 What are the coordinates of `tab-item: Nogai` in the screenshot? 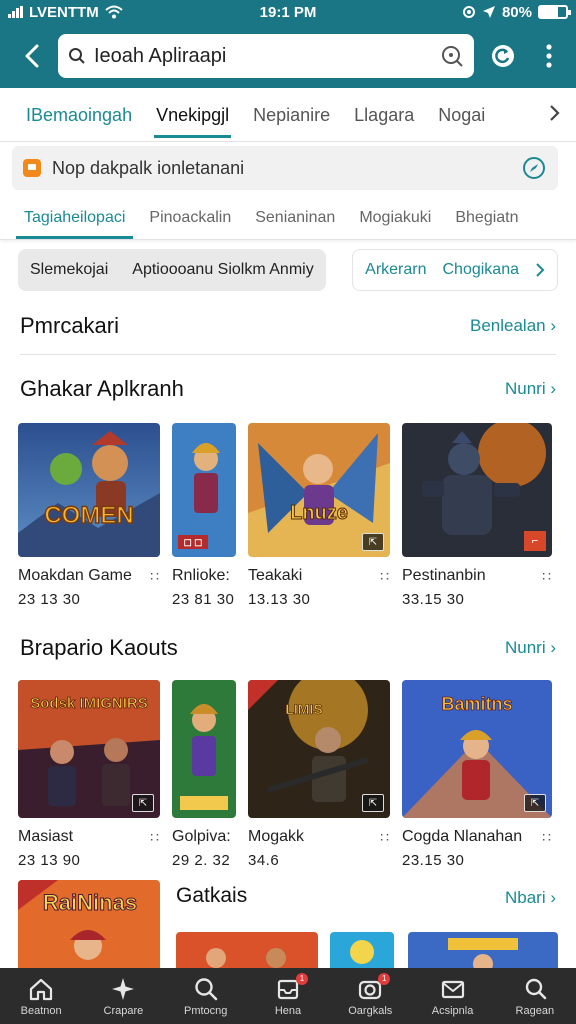 It's located at (461, 114).